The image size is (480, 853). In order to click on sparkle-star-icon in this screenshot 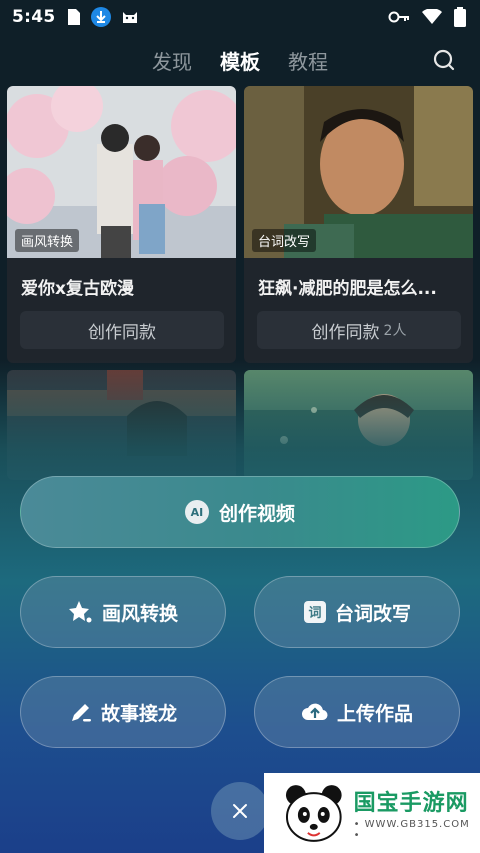, I will do `click(80, 612)`.